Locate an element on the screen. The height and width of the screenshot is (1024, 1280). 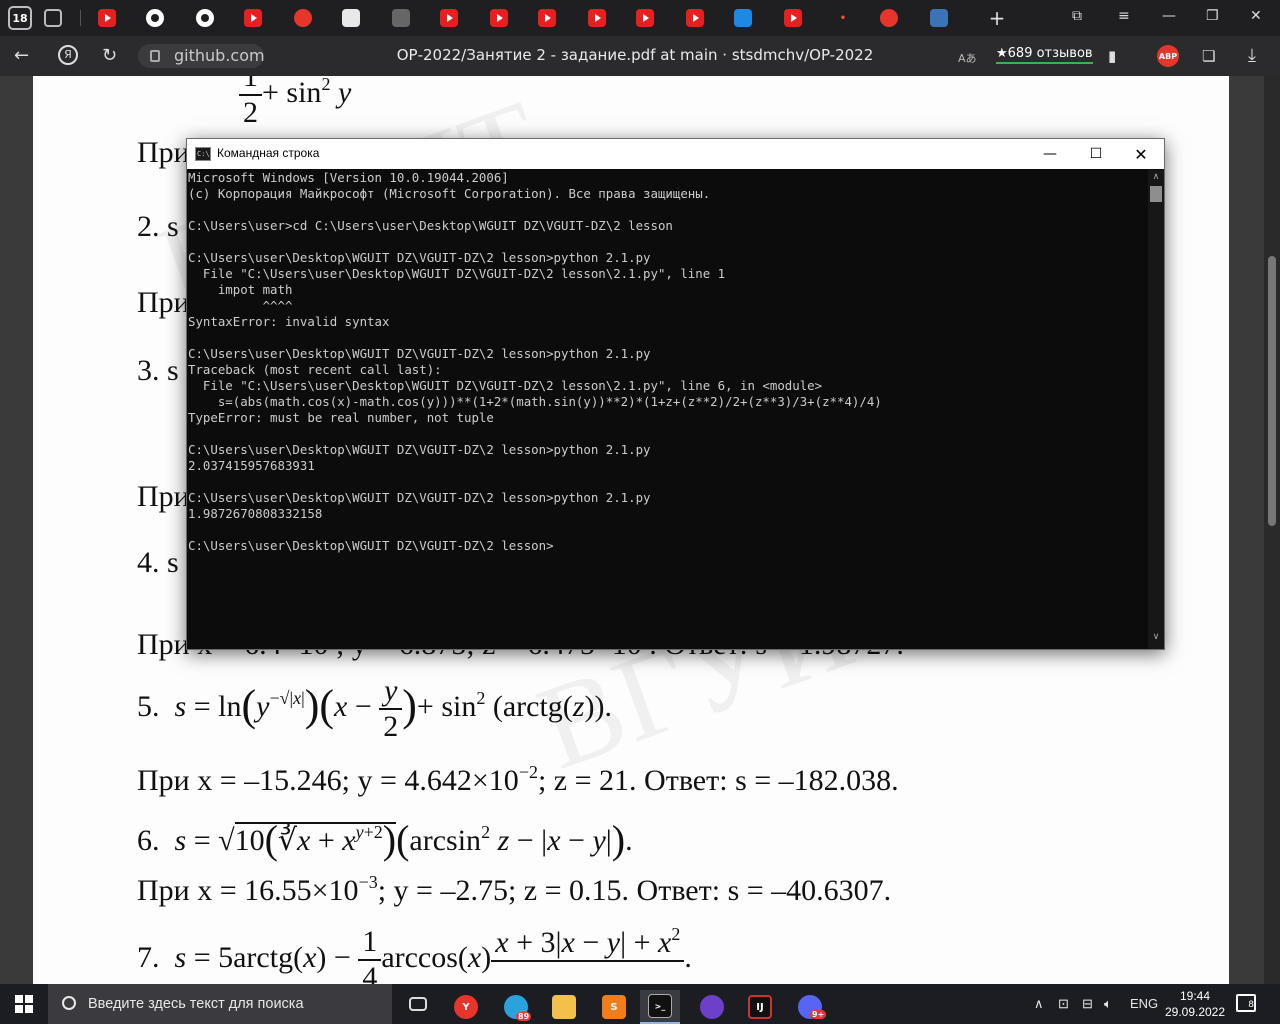
clock: 19:44 29.09.2022 is located at coordinates (1195, 1004).